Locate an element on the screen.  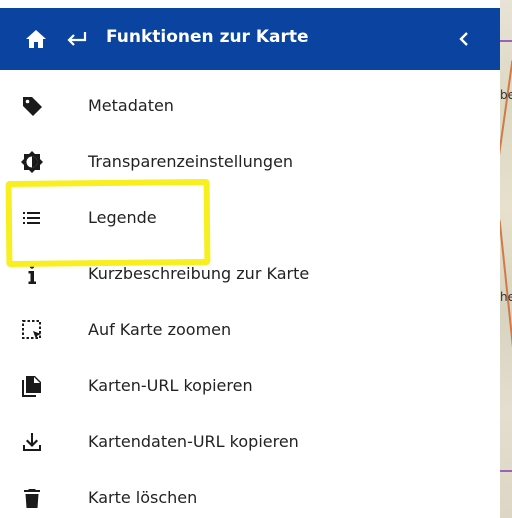
info-icon is located at coordinates (32, 274).